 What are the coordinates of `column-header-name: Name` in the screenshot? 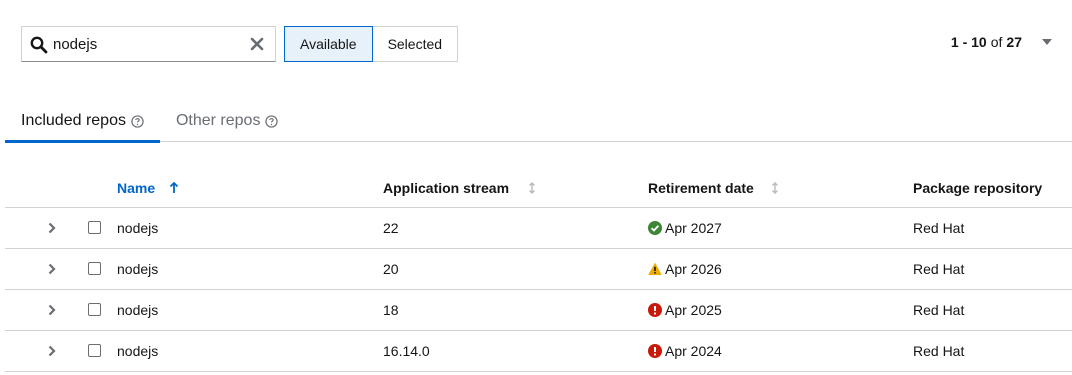 It's located at (148, 188).